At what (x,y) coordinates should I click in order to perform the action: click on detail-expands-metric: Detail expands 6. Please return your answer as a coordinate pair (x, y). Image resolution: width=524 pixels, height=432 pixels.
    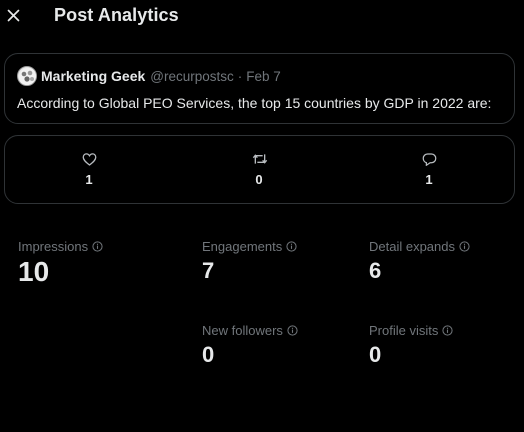
    Looking at the image, I should click on (419, 261).